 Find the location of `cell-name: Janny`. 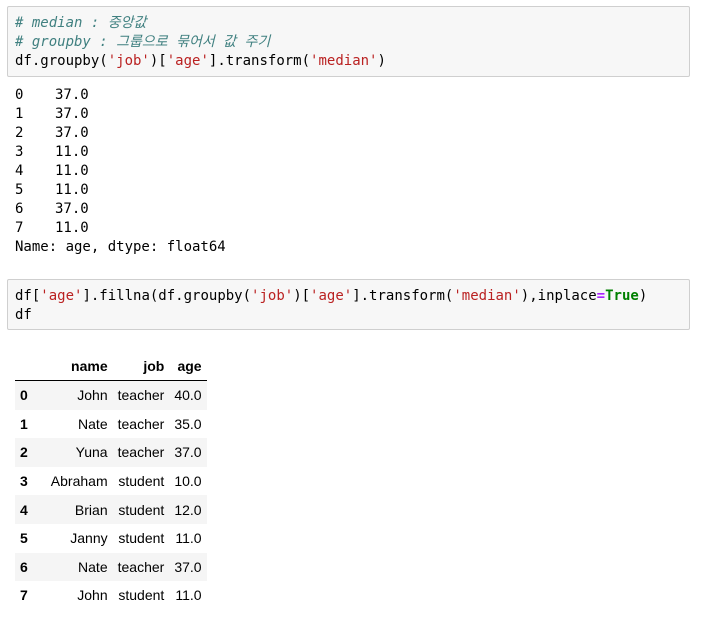

cell-name: Janny is located at coordinates (89, 538).